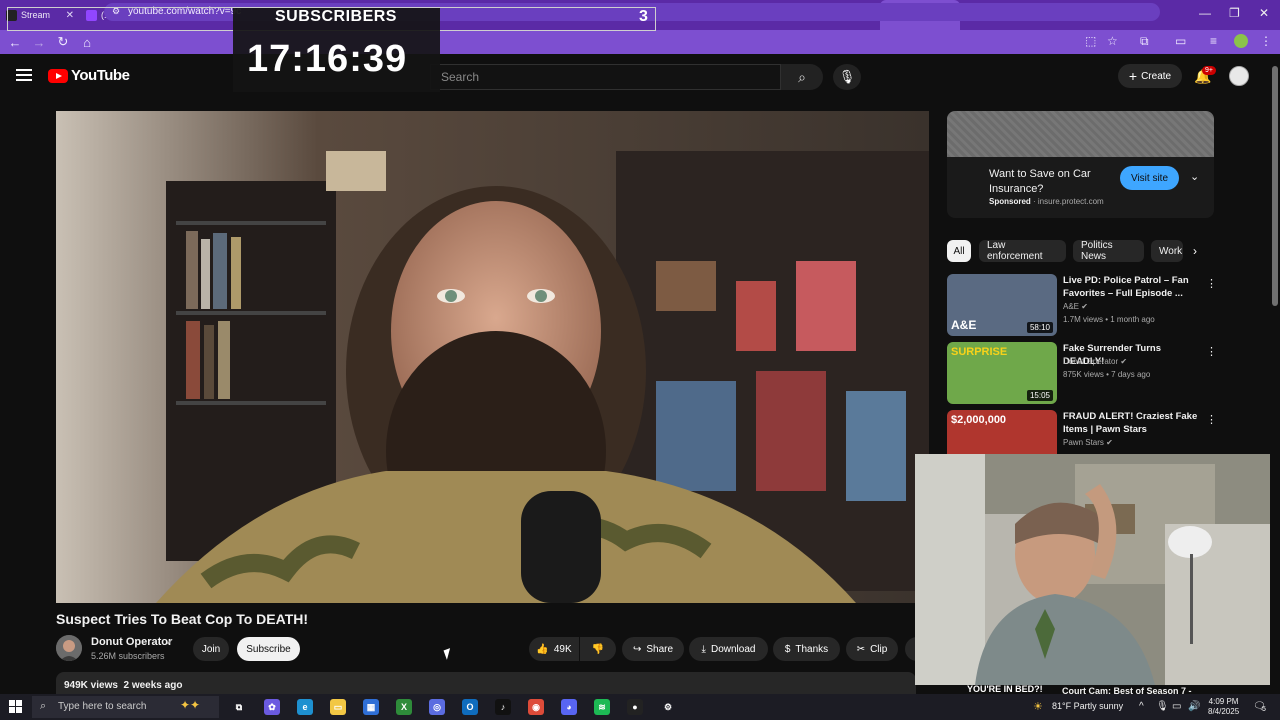 The height and width of the screenshot is (720, 1280). I want to click on overlay-timer: 17:16:39, so click(327, 59).